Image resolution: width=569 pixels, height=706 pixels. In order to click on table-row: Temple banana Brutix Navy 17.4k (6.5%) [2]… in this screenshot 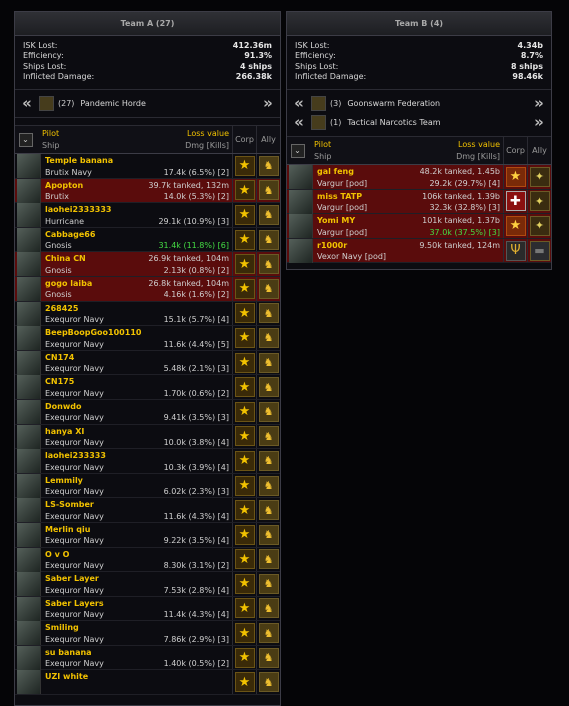, I will do `click(147, 166)`.